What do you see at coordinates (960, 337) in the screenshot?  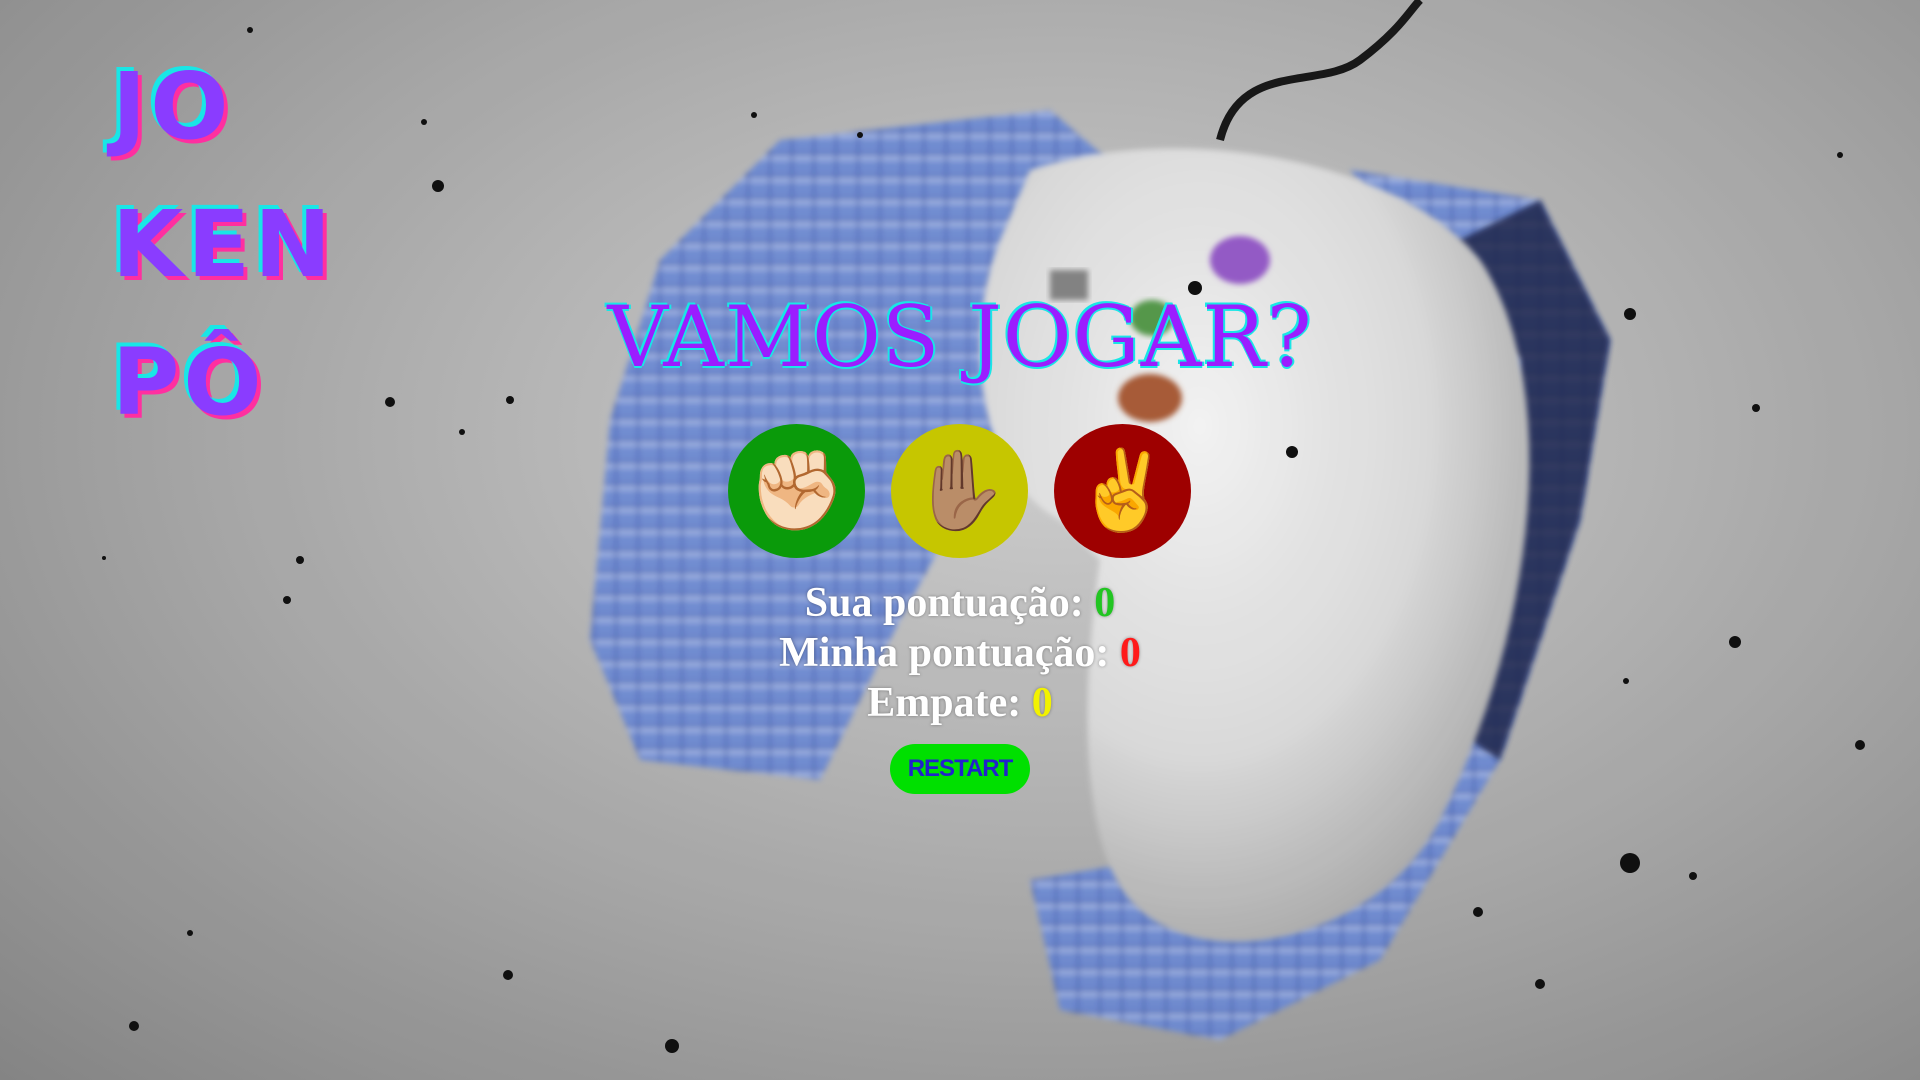 I see `page-title: VAMOS JOGAR?` at bounding box center [960, 337].